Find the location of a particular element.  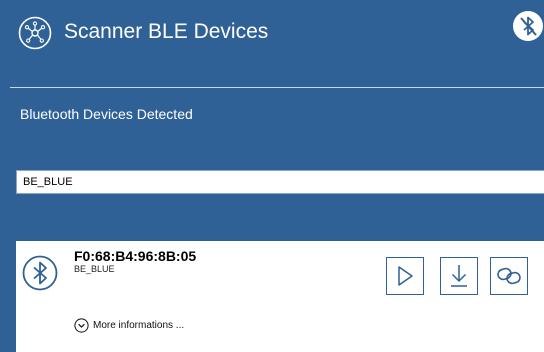

bluetooth-toggle-button is located at coordinates (528, 26).